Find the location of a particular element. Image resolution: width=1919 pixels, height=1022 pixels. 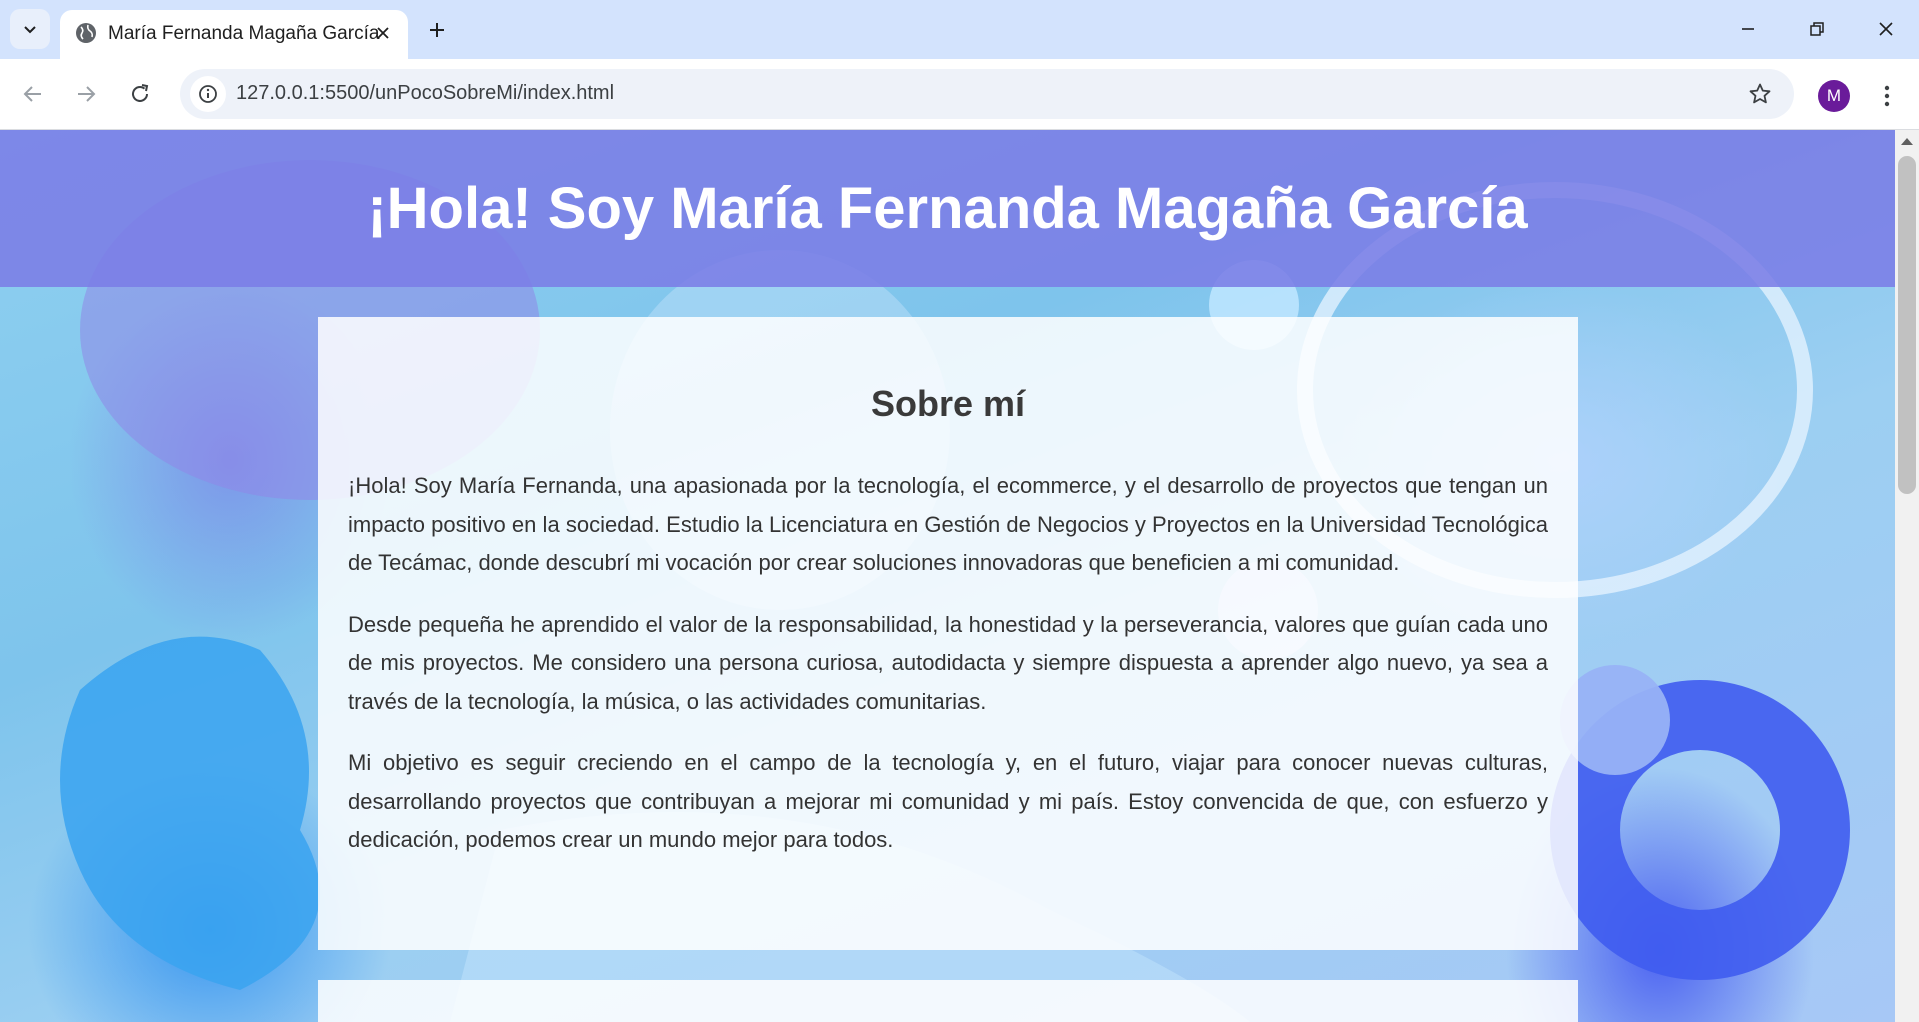

restore-icon is located at coordinates (1817, 29).